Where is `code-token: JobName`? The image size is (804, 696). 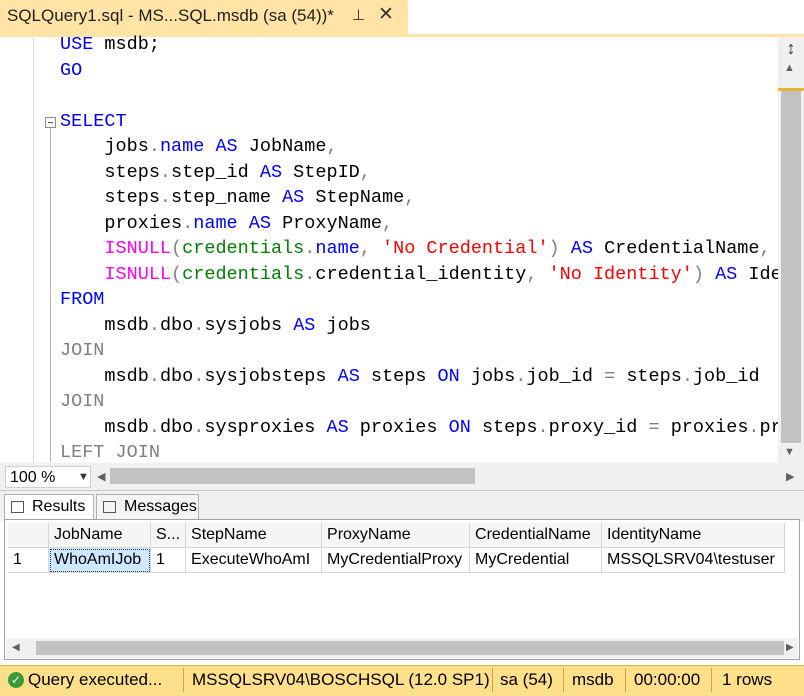
code-token: JobName is located at coordinates (287, 146).